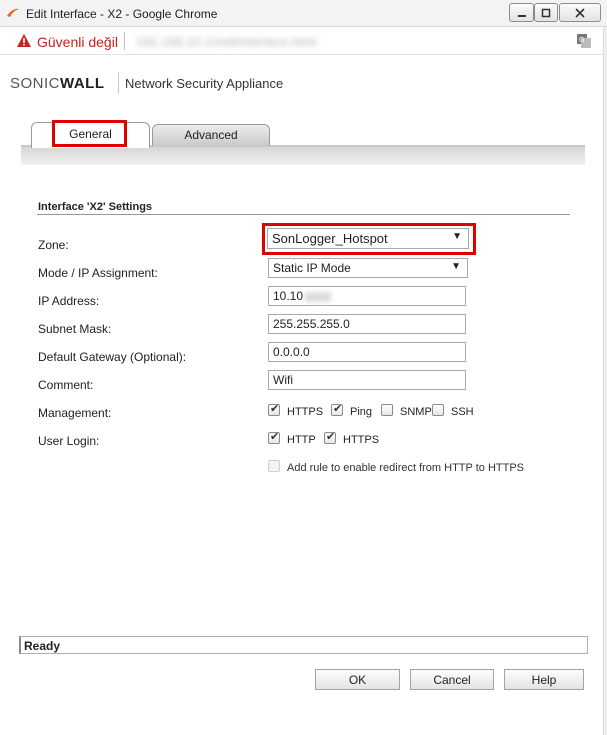 The width and height of the screenshot is (607, 735). What do you see at coordinates (438, 410) in the screenshot?
I see `management-ssh-checkbox` at bounding box center [438, 410].